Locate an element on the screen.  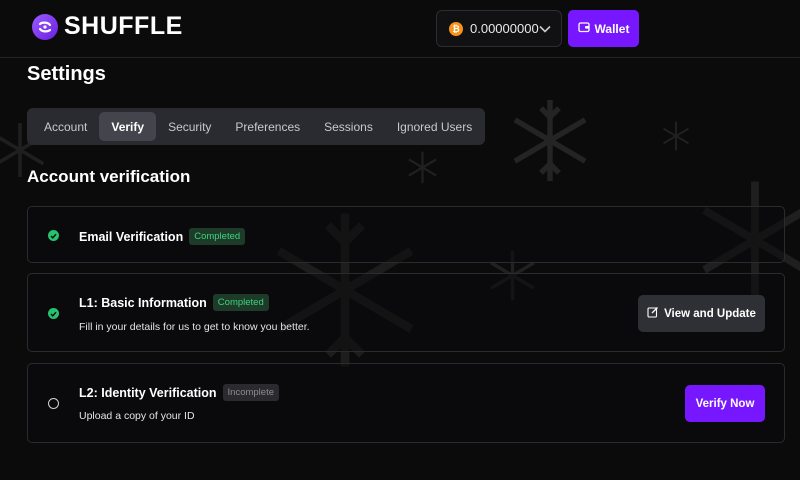
tab-account: Account is located at coordinates (65, 126).